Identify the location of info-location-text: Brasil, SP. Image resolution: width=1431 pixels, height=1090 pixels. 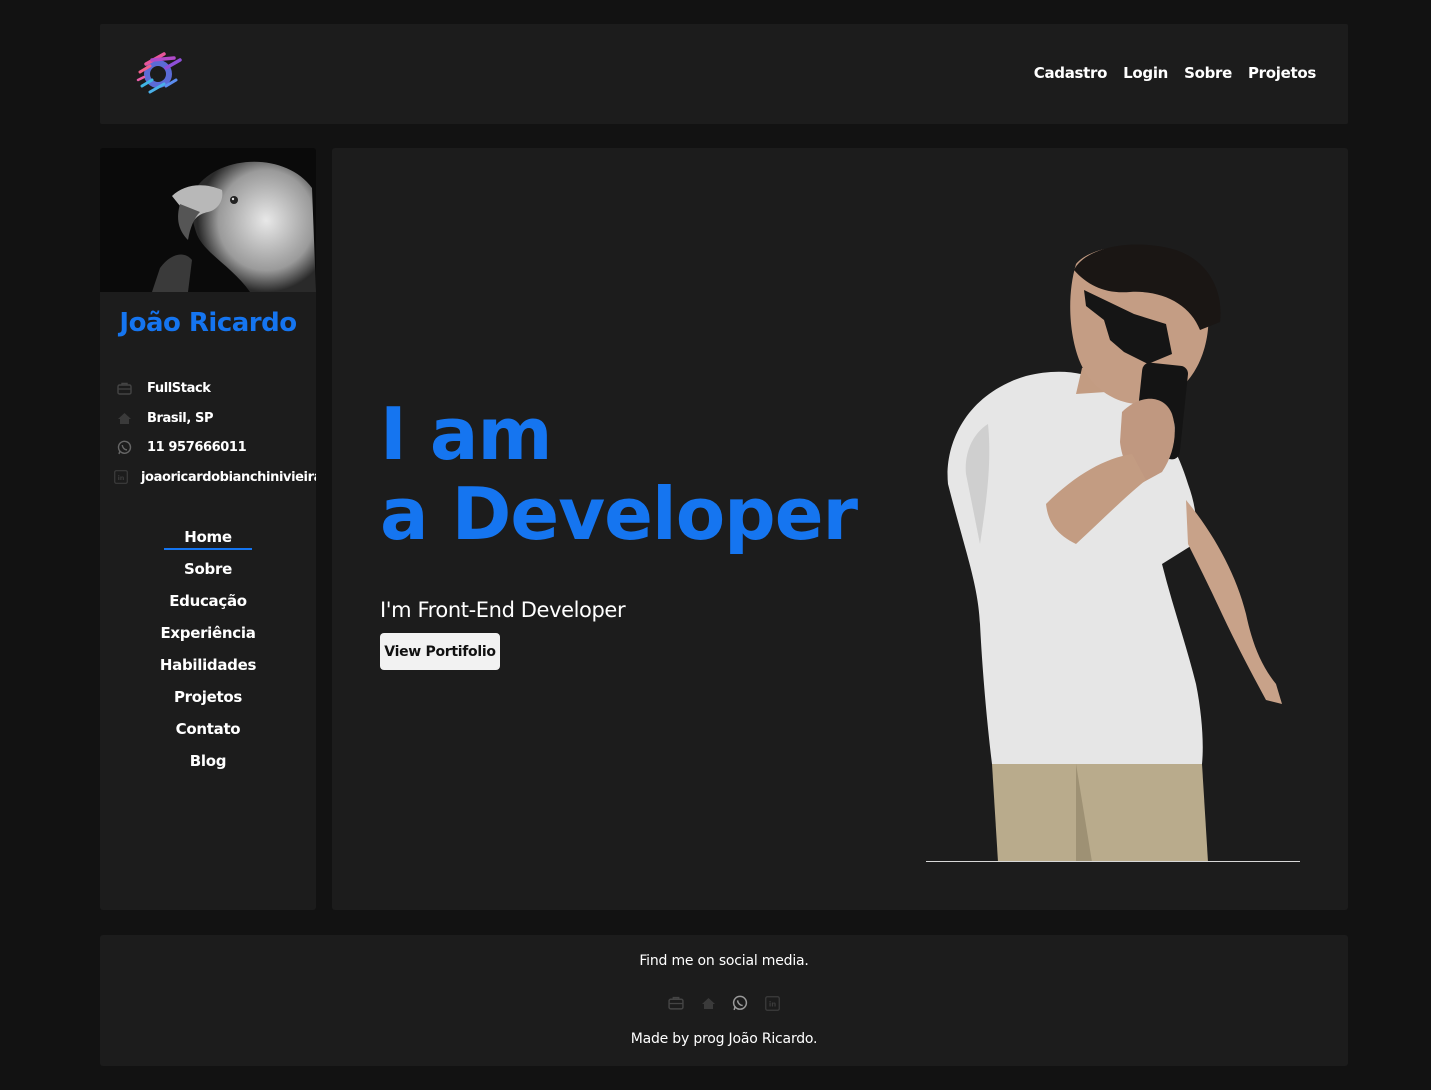
(180, 418).